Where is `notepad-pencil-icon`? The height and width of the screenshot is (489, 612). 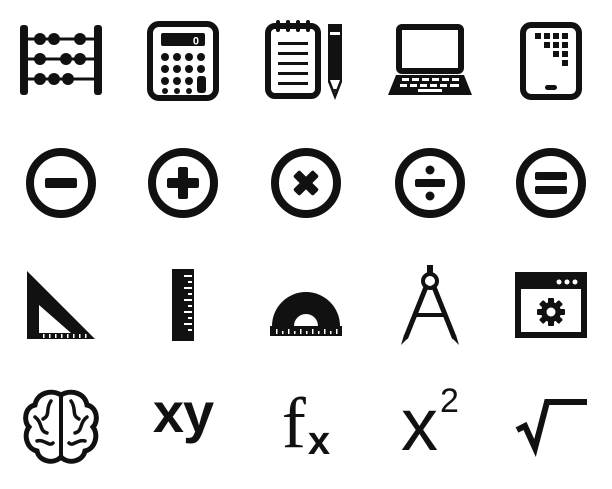
notepad-pencil-icon is located at coordinates (306, 61).